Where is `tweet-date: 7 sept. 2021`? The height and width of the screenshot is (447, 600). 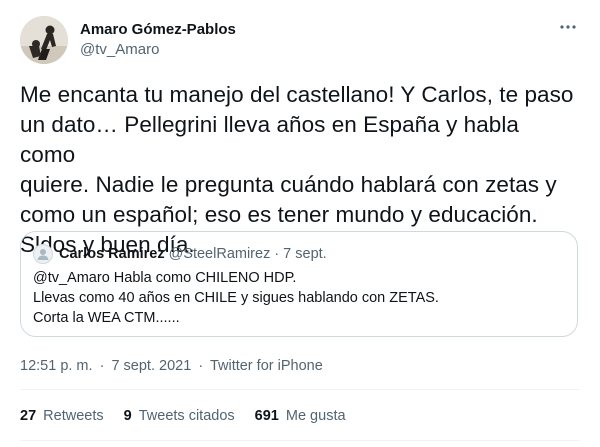 tweet-date: 7 sept. 2021 is located at coordinates (151, 366).